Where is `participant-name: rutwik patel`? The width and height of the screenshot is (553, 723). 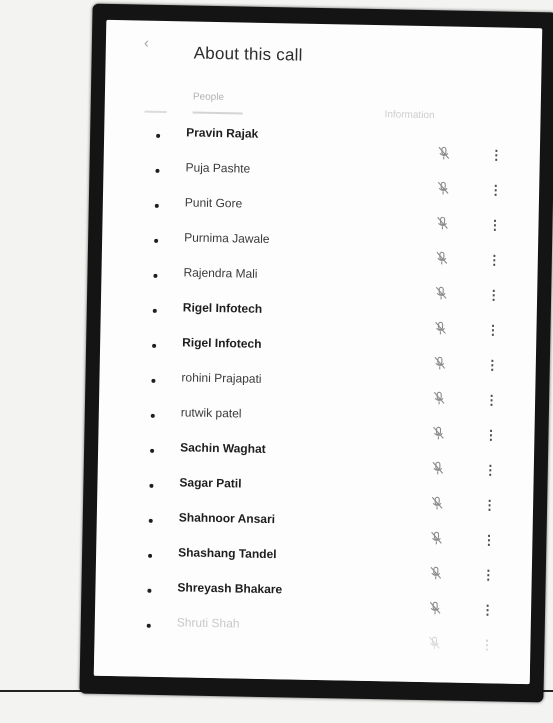 participant-name: rutwik patel is located at coordinates (211, 413).